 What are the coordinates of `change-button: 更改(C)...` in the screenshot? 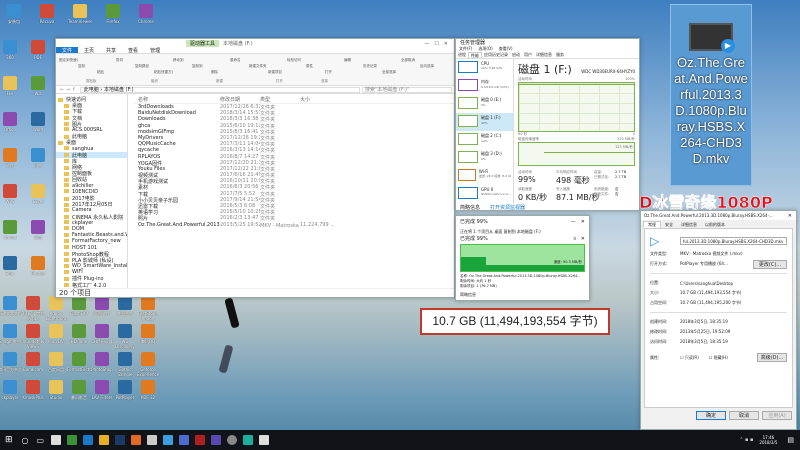 It's located at (770, 264).